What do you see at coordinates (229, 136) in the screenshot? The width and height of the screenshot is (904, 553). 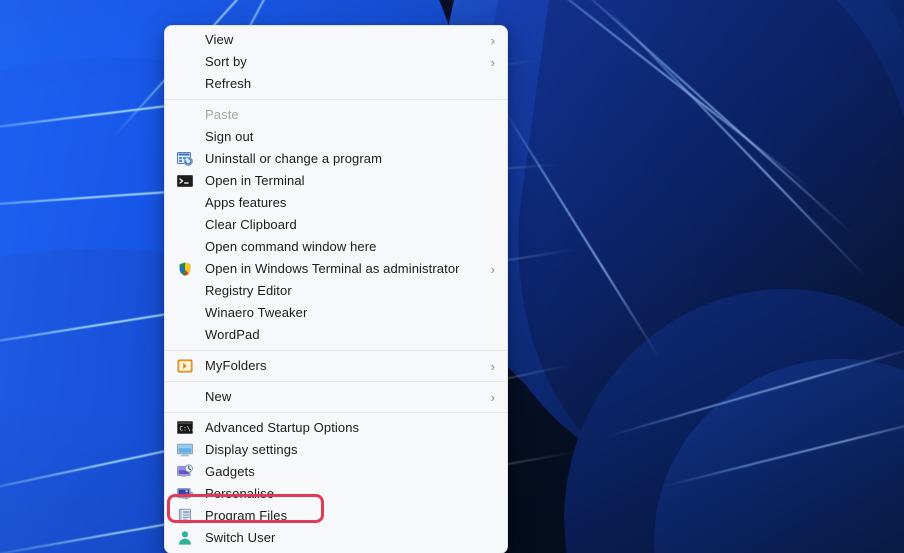 I see `menu-item-label: Sign out` at bounding box center [229, 136].